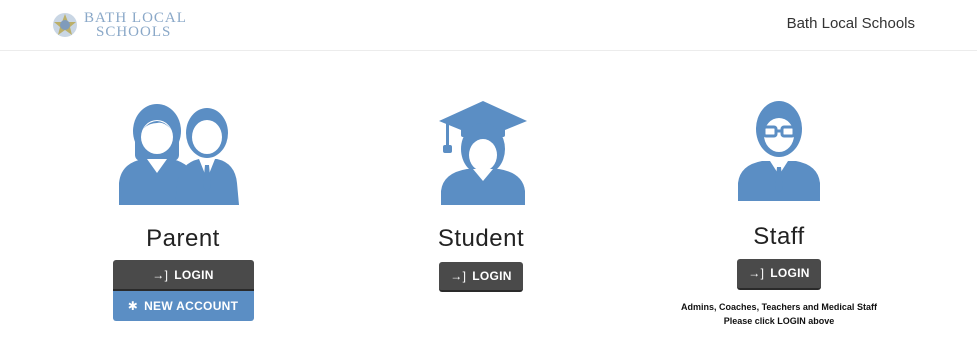 The height and width of the screenshot is (341, 977). I want to click on staff-avatar-icon, so click(779, 151).